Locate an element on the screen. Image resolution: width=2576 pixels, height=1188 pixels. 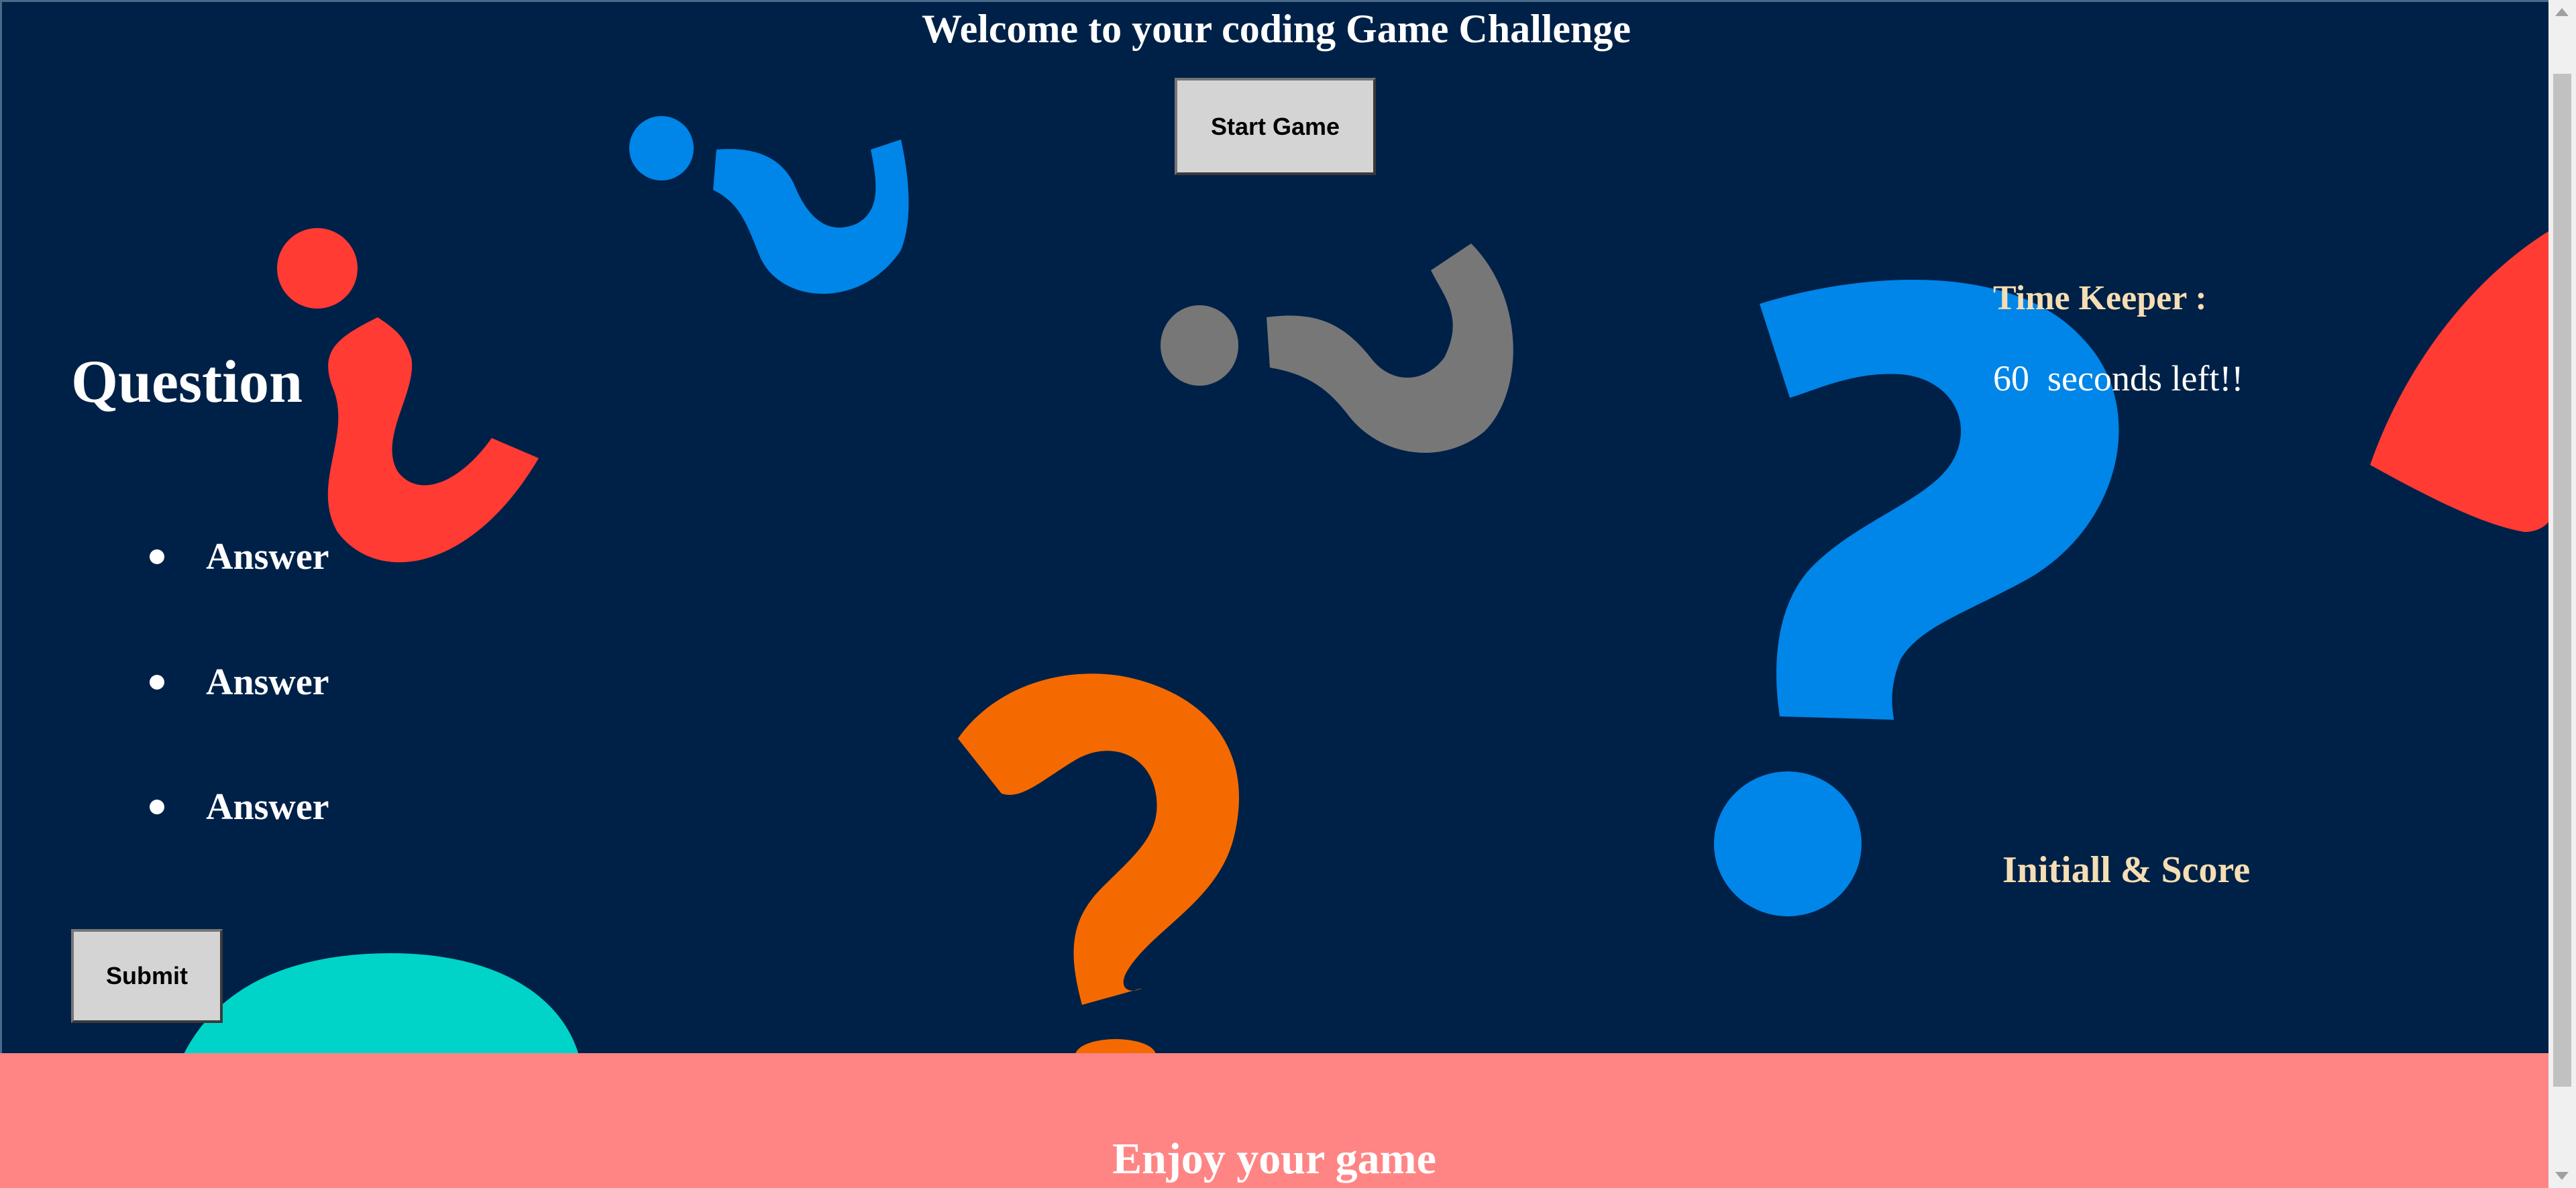
question-heading: Question is located at coordinates (187, 382).